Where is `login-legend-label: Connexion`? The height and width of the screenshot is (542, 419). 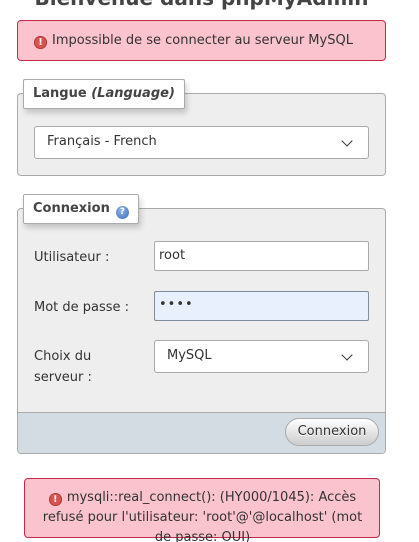 login-legend-label: Connexion is located at coordinates (71, 208).